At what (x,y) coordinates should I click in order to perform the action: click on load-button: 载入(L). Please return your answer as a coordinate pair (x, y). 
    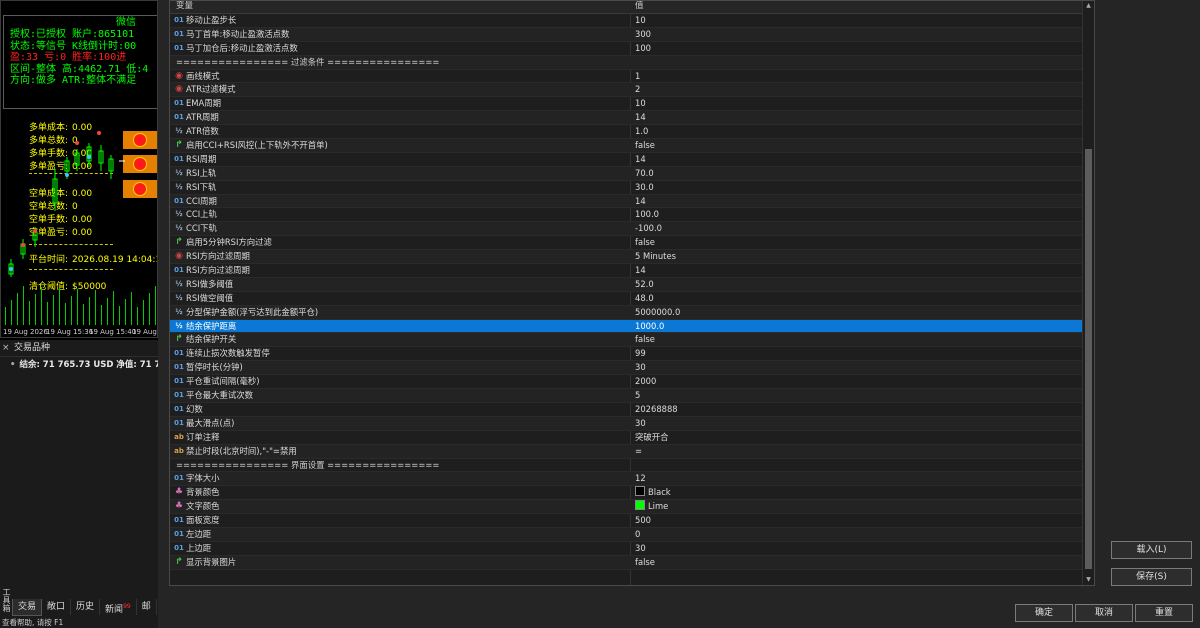
    Looking at the image, I should click on (1151, 550).